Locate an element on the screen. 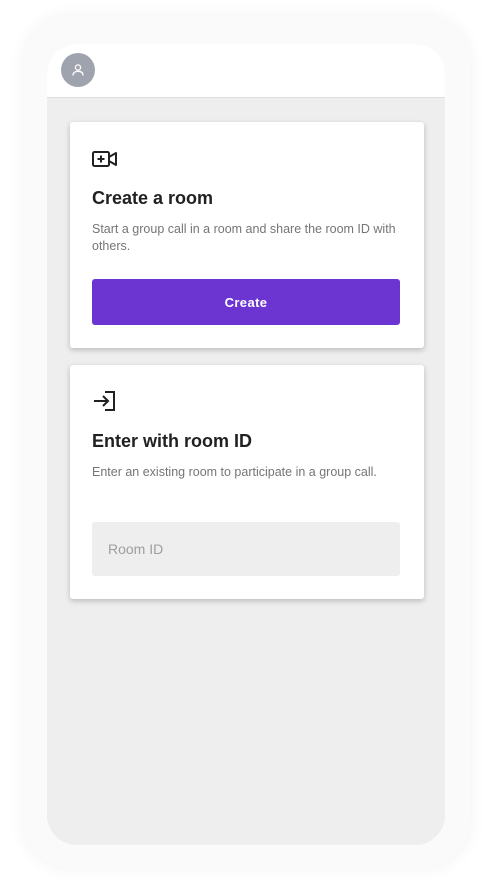 Image resolution: width=494 pixels, height=888 pixels. create-button: Create is located at coordinates (246, 302).